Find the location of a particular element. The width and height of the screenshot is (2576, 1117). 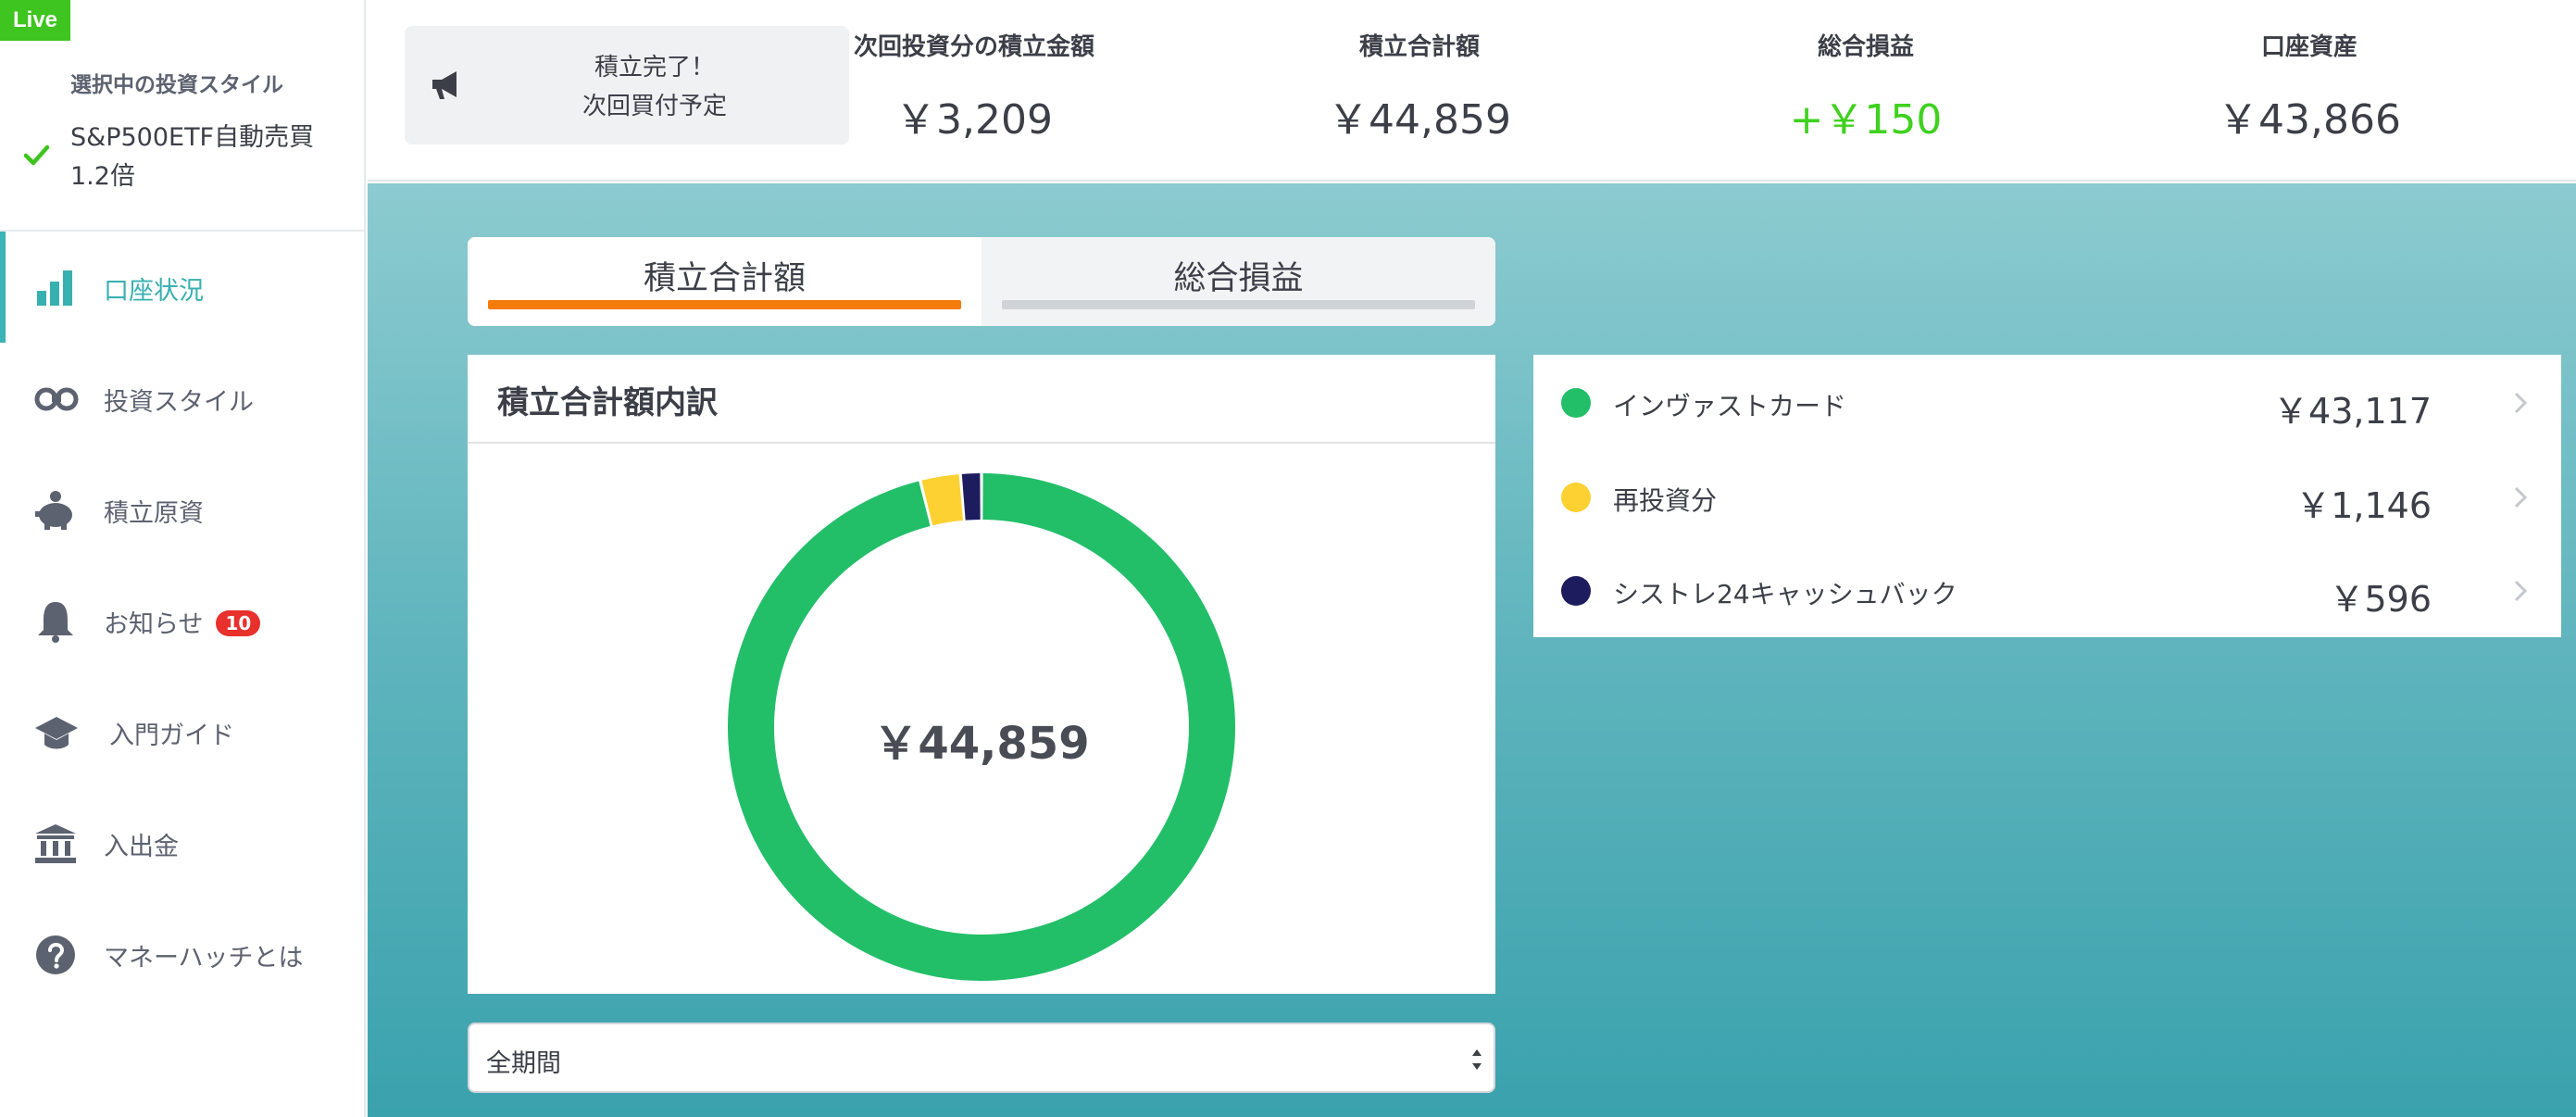

legend-item: 再投資分 ￥1,146 is located at coordinates (2047, 496).